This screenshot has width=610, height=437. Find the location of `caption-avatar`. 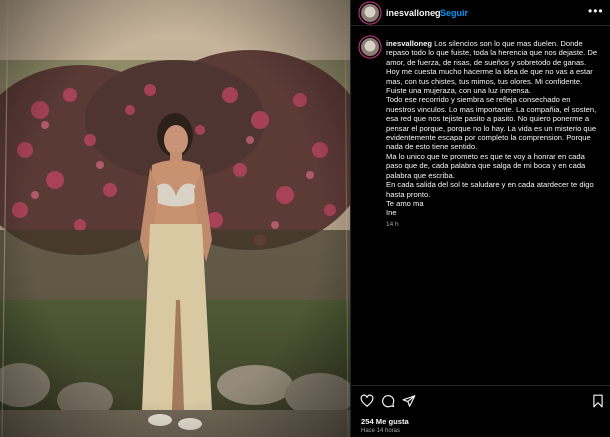

caption-avatar is located at coordinates (370, 47).